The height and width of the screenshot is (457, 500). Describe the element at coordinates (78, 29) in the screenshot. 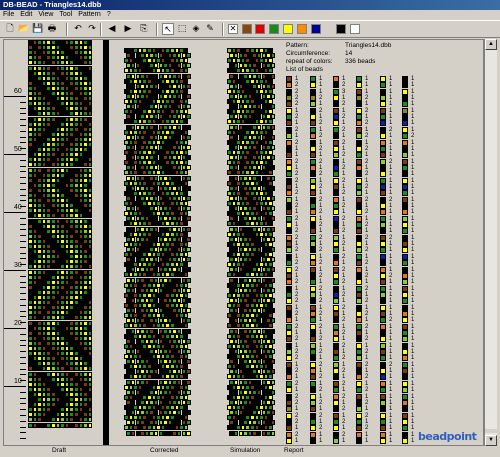

I see `undo-icon: ↶` at that location.